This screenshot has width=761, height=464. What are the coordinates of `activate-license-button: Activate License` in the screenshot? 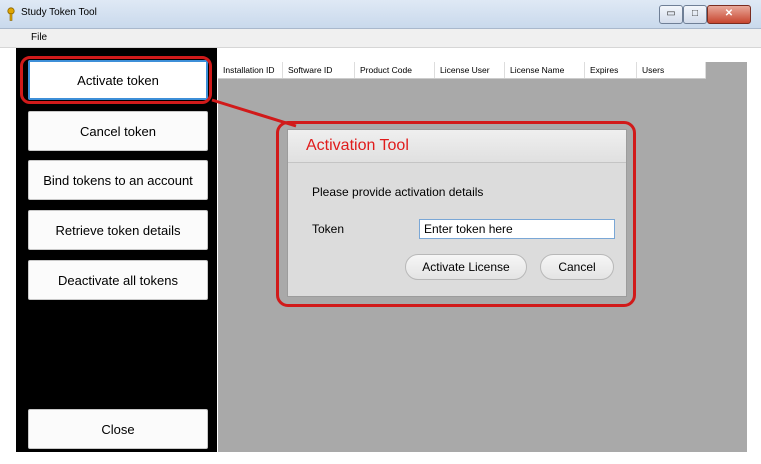 It's located at (466, 267).